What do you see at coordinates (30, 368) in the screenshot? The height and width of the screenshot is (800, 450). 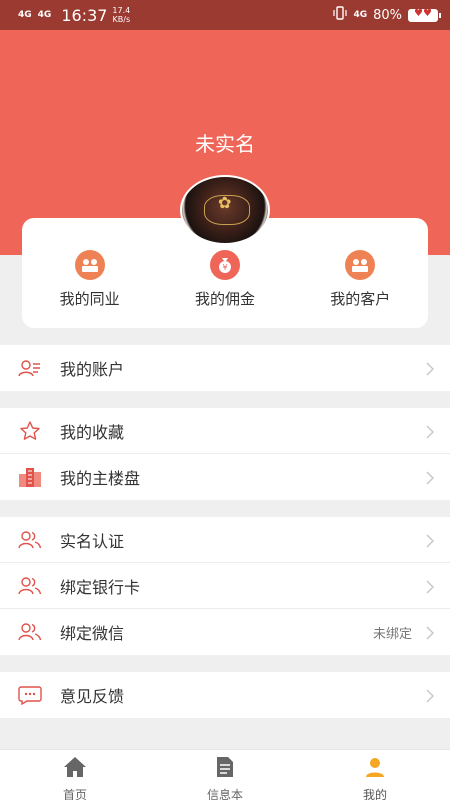 I see `account-icon` at bounding box center [30, 368].